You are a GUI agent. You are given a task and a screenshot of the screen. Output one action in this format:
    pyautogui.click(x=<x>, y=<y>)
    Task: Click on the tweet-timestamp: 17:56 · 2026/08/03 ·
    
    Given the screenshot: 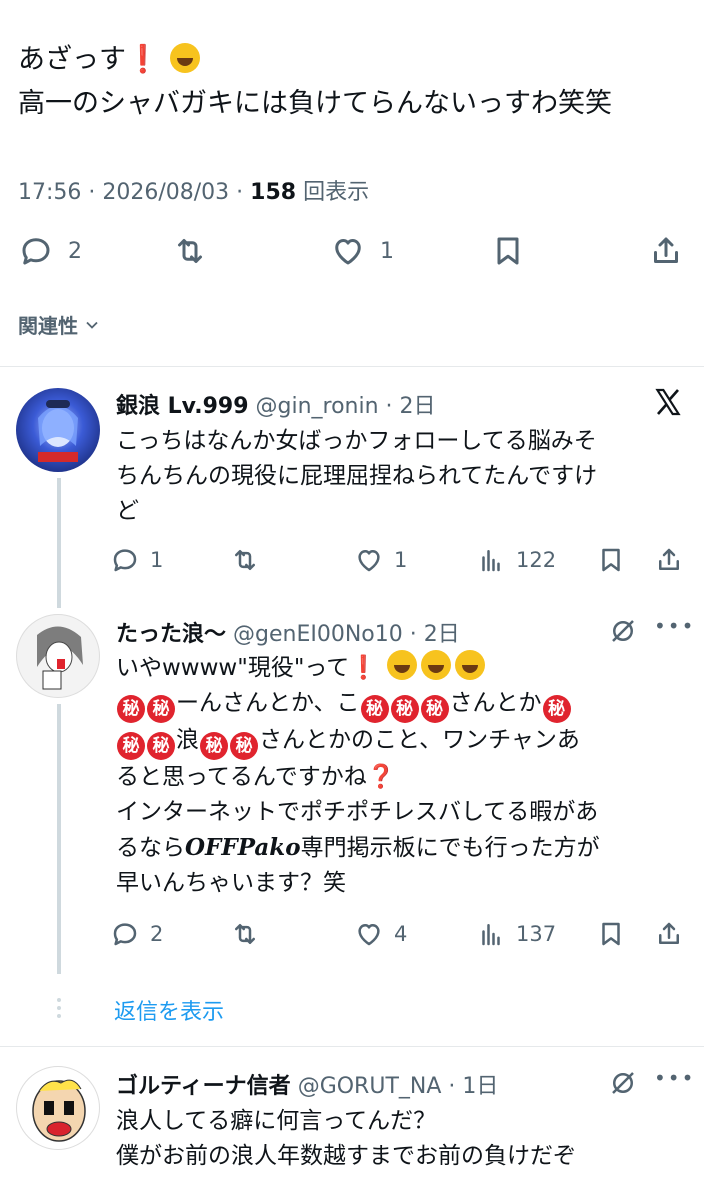 What is the action you would take?
    pyautogui.click(x=134, y=192)
    